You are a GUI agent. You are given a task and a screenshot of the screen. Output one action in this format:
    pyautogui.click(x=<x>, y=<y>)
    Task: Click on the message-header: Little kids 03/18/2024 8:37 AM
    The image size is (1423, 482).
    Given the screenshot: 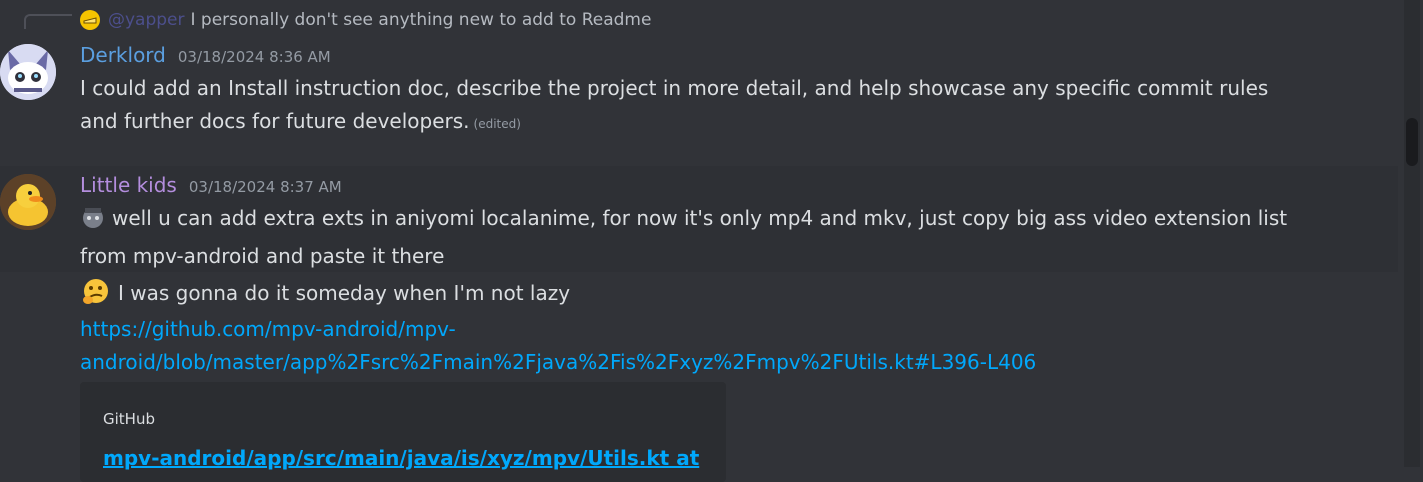 What is the action you would take?
    pyautogui.click(x=211, y=185)
    